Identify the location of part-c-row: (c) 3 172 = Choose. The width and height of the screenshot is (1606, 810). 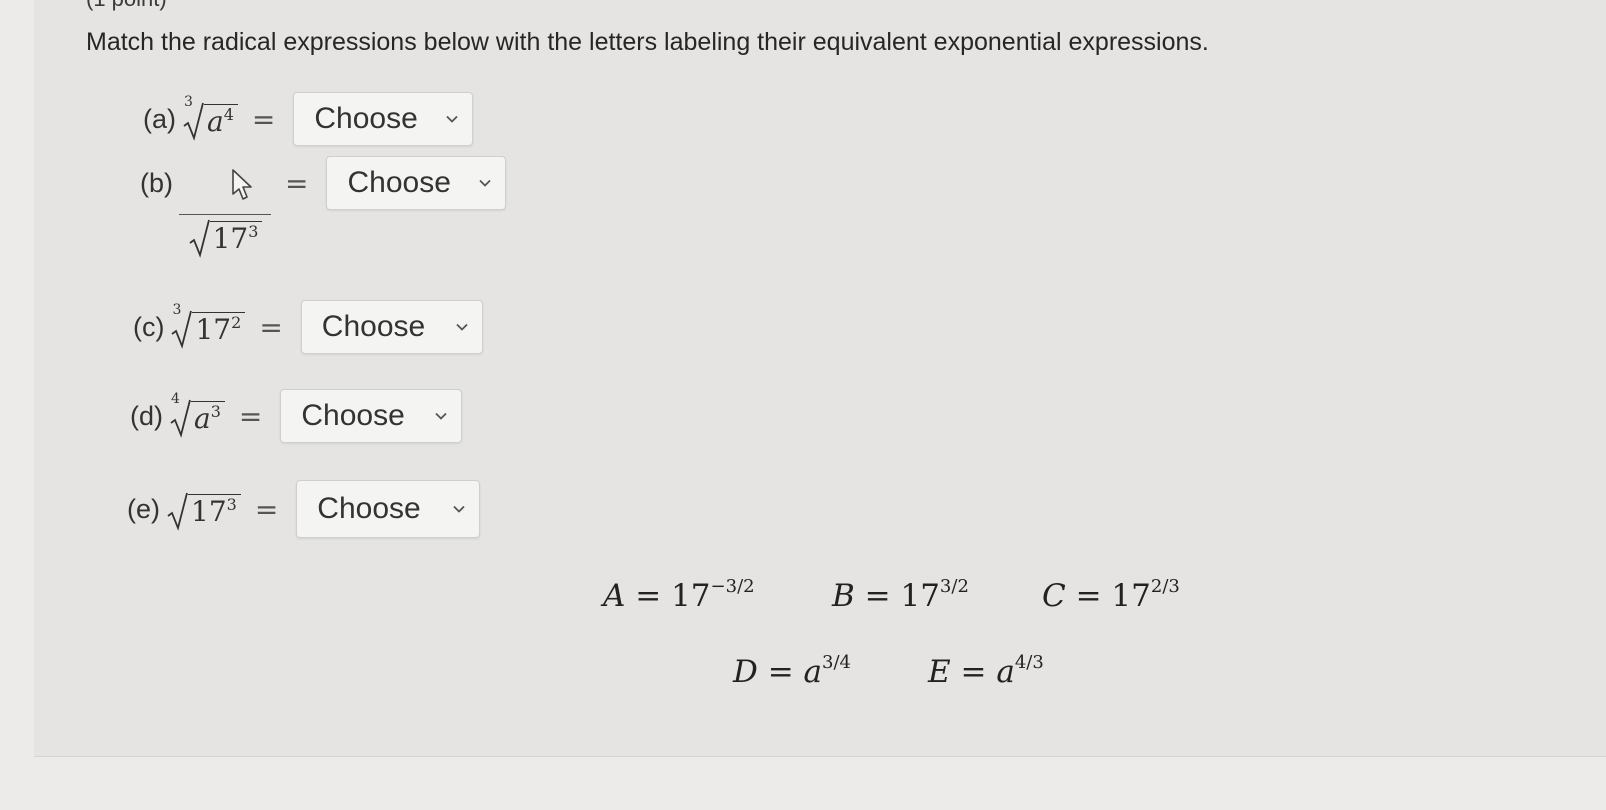
(308, 327).